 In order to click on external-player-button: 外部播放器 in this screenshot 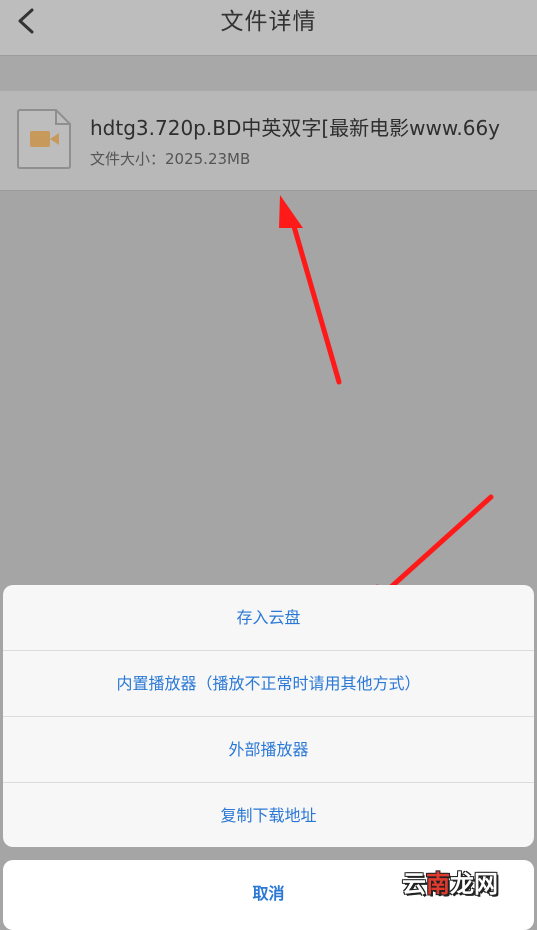, I will do `click(268, 750)`.